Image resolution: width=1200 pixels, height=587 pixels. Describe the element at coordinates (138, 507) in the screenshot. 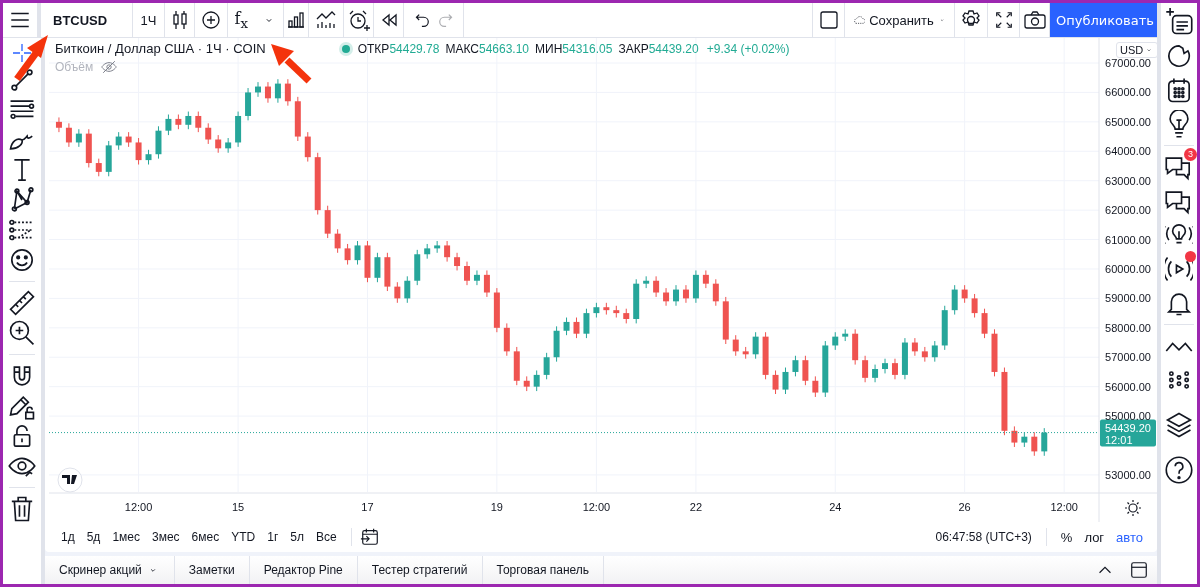

I see `time-label: 12:00` at that location.